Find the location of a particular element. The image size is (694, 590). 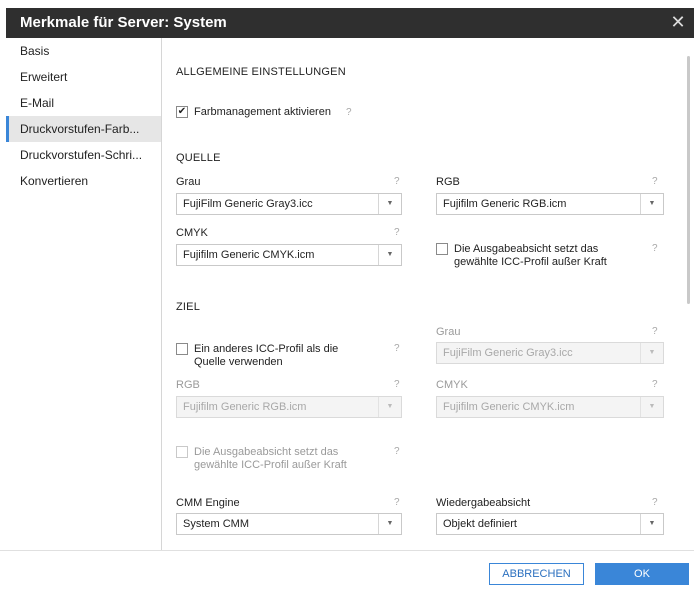

dialog-footer: ABBRECHEN OK is located at coordinates (347, 570).